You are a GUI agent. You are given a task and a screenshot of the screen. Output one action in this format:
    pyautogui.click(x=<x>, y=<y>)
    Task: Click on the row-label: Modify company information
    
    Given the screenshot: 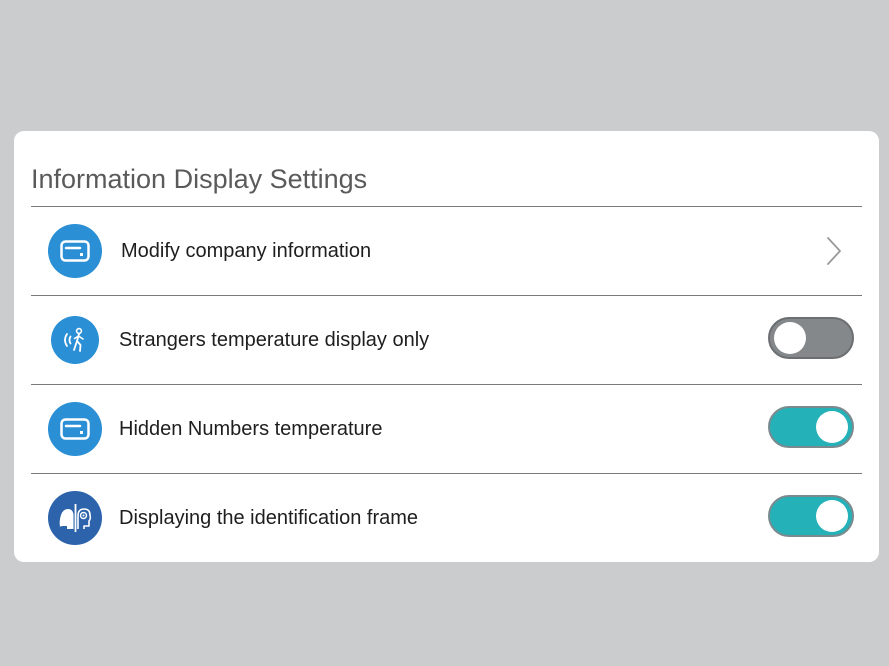 What is the action you would take?
    pyautogui.click(x=246, y=251)
    